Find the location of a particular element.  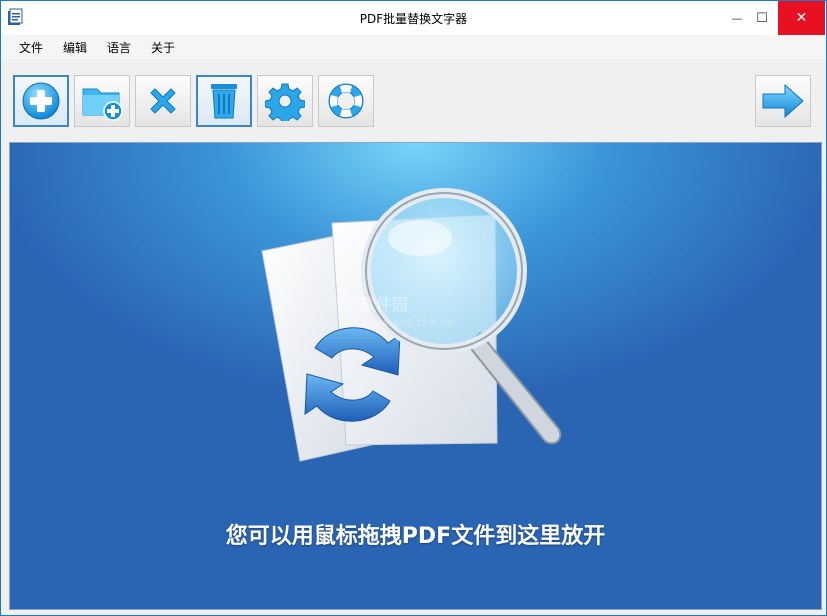

settings-button is located at coordinates (285, 101).